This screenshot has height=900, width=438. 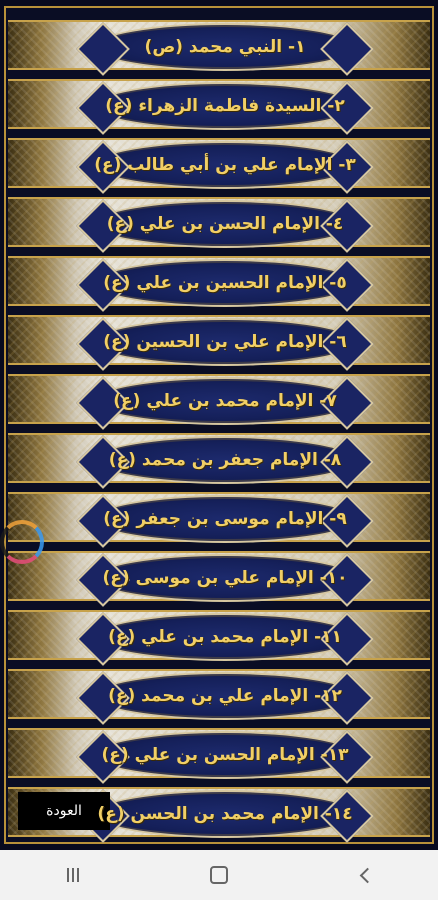 I want to click on cartouche: ٩- الإمام موسى بن جعفر (ع), so click(x=225, y=519).